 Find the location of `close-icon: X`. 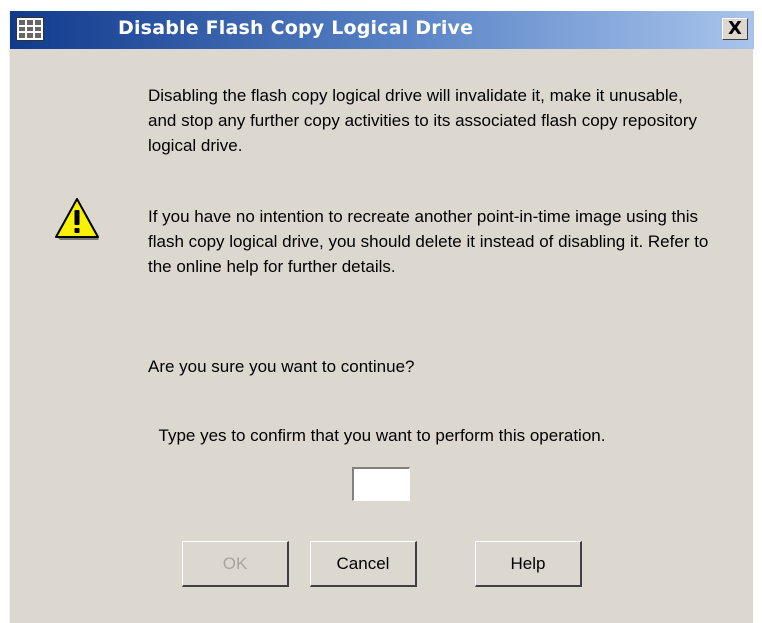

close-icon: X is located at coordinates (735, 28).